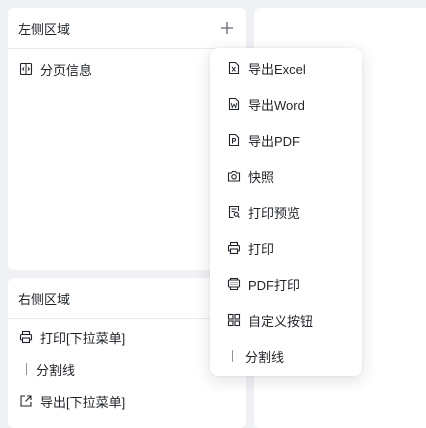 This screenshot has width=426, height=428. What do you see at coordinates (274, 141) in the screenshot?
I see `menu-item-label: 导出PDF` at bounding box center [274, 141].